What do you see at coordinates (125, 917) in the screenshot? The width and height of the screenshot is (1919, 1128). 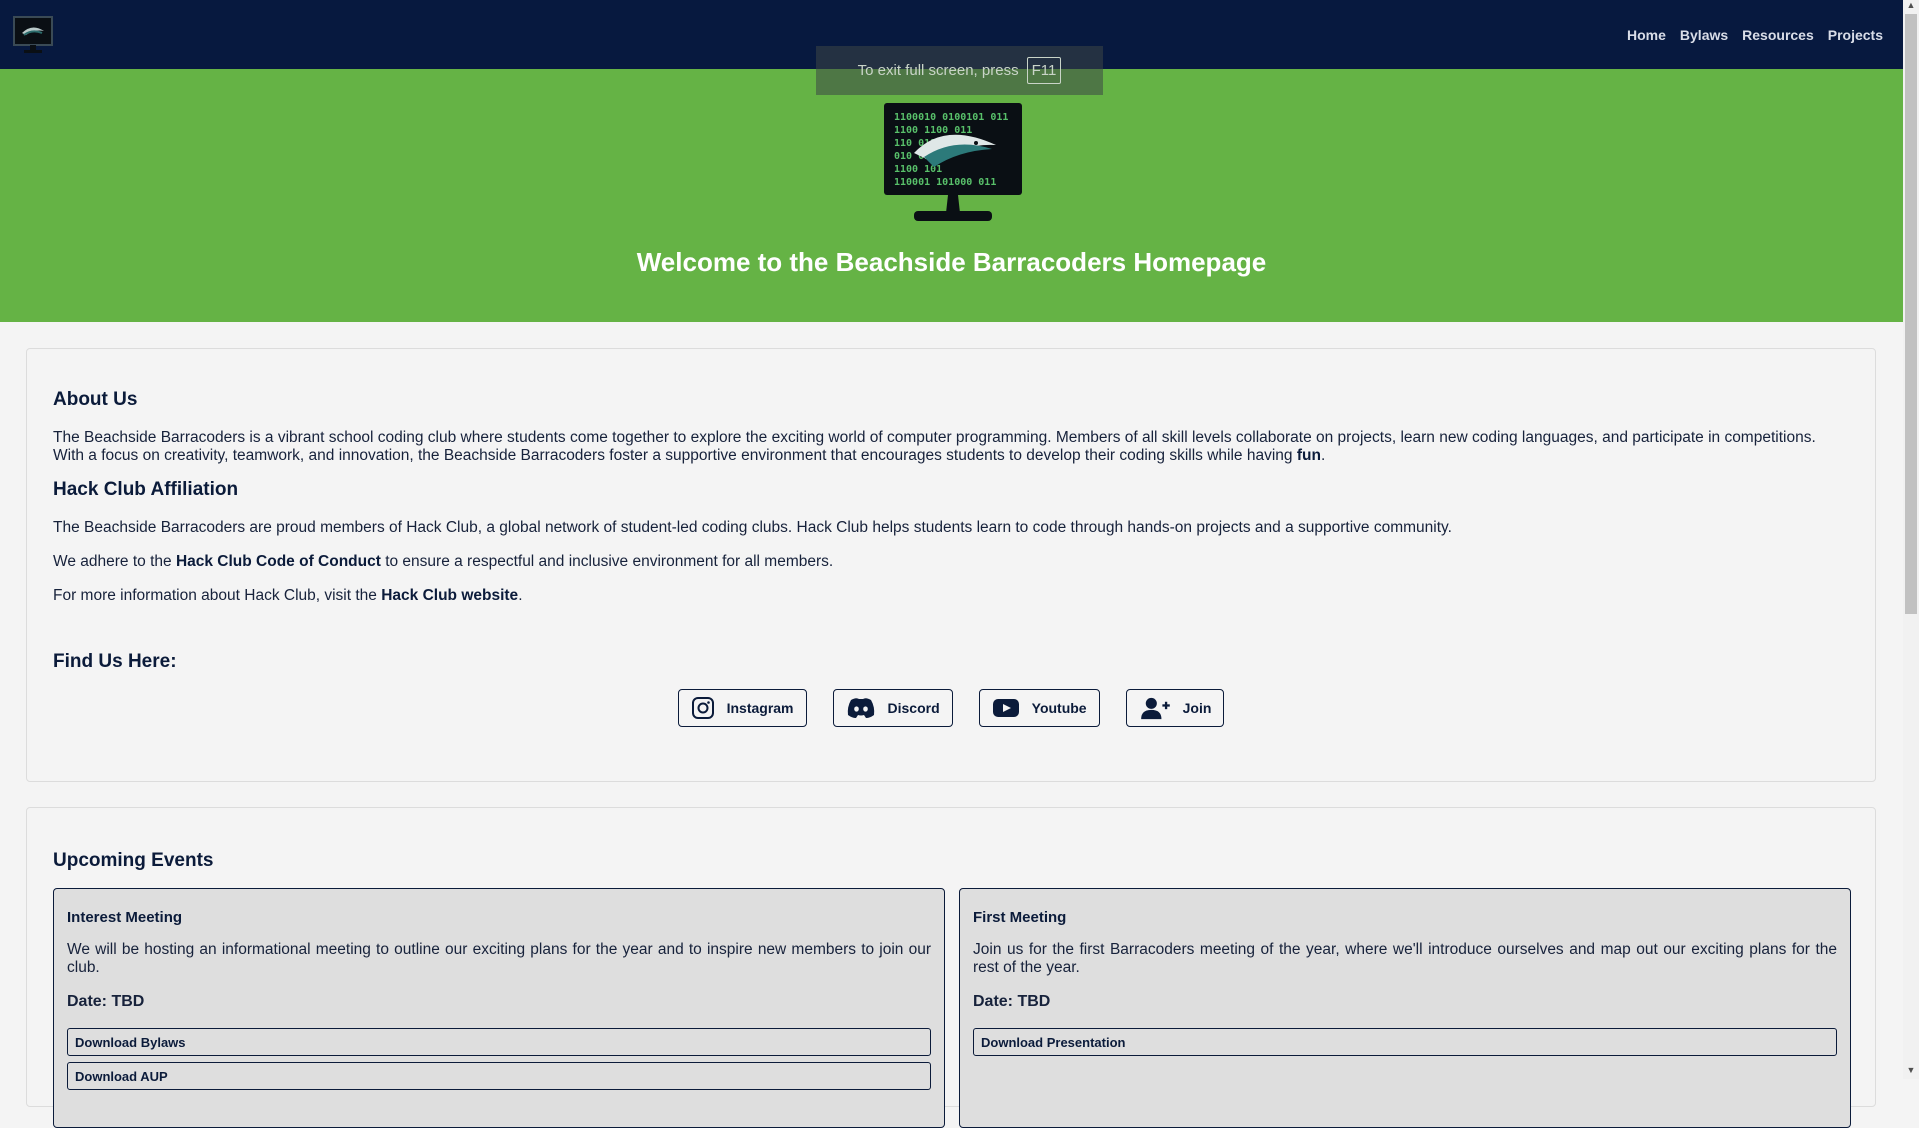 I see `event-title: Interest Meeting` at bounding box center [125, 917].